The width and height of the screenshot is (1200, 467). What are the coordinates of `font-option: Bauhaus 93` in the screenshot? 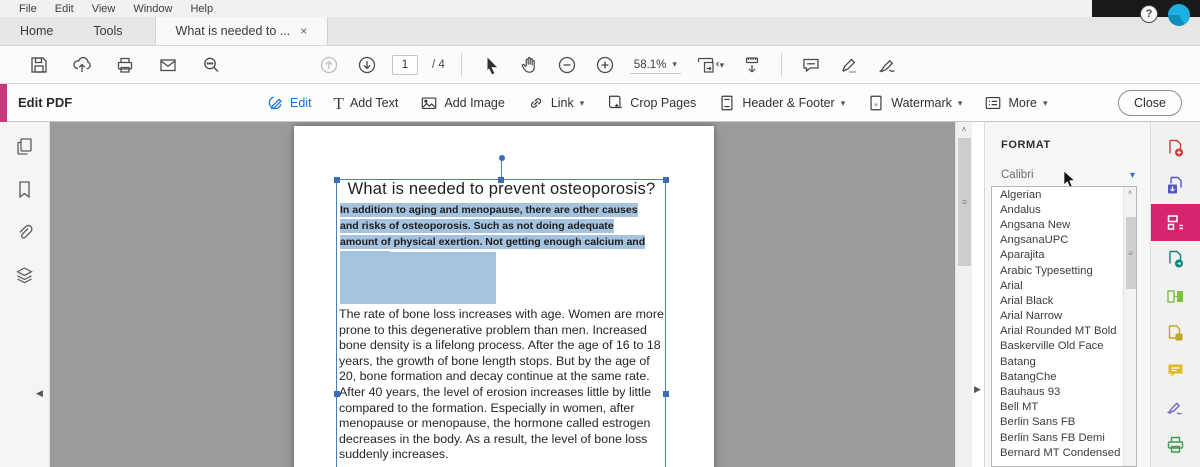 It's located at (1064, 391).